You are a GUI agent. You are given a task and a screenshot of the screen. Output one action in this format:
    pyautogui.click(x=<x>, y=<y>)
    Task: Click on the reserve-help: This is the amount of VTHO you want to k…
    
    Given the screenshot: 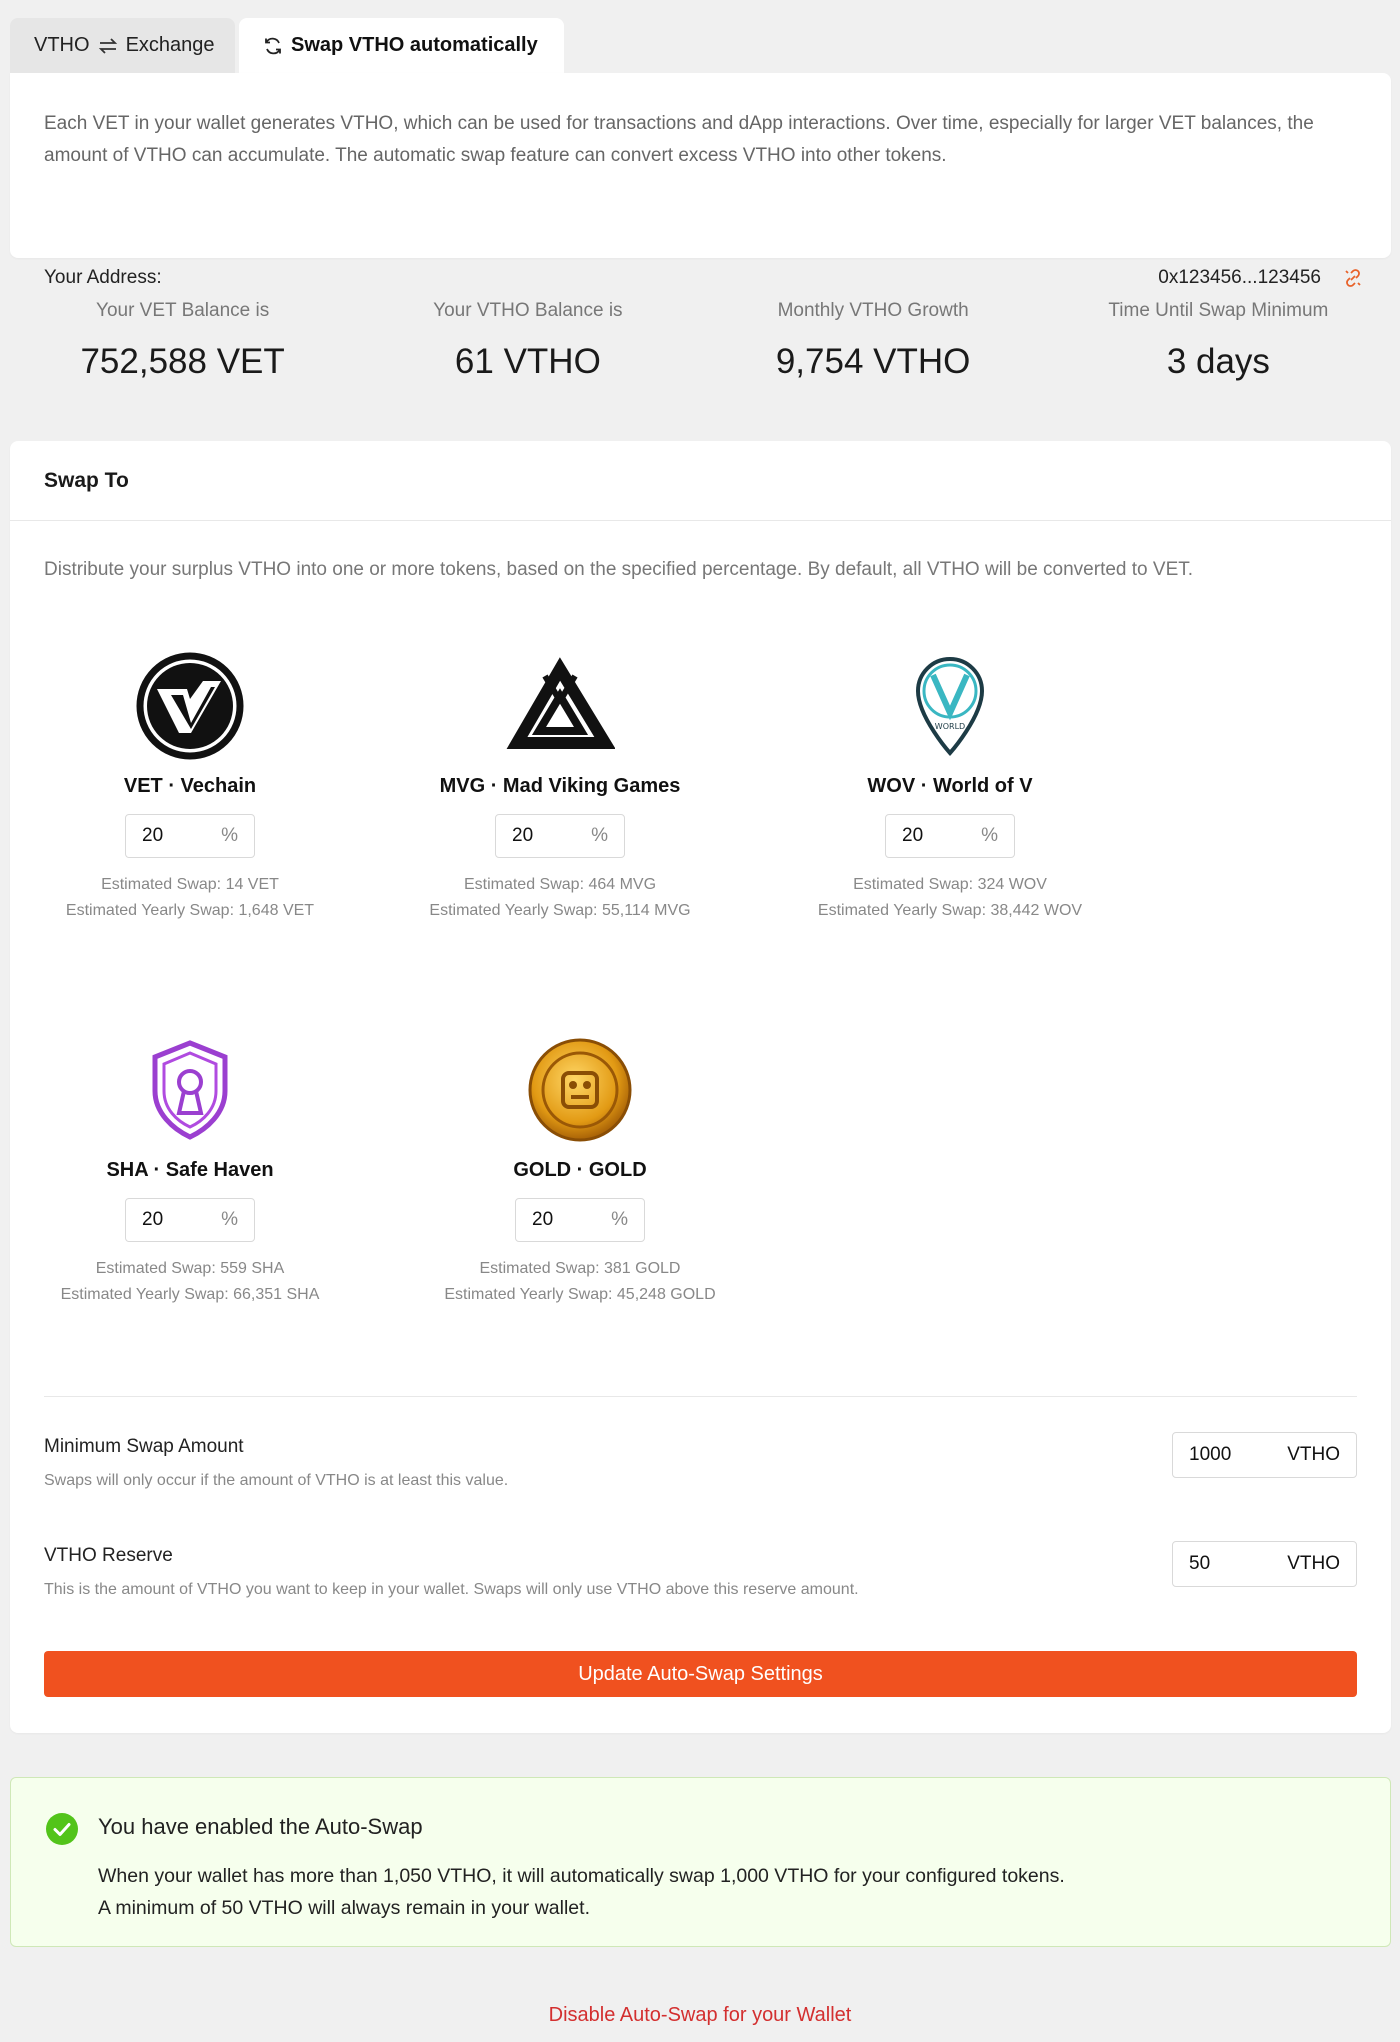 What is the action you would take?
    pyautogui.click(x=451, y=1589)
    